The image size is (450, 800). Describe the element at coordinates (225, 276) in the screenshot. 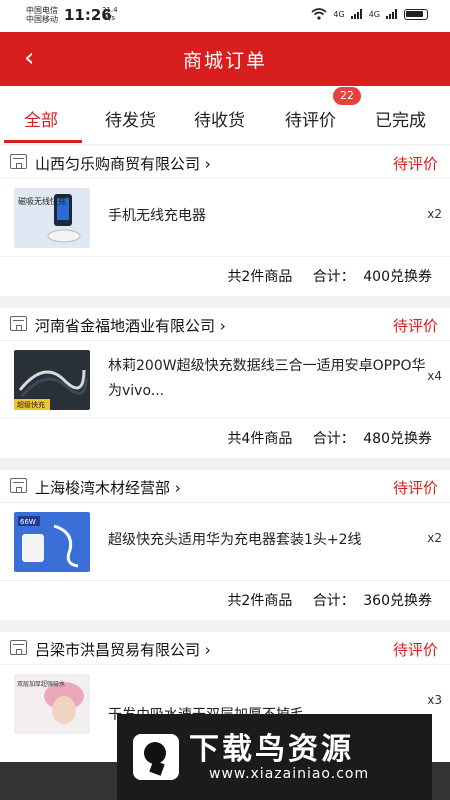

I see `order-summary: 共2件商品 合计： 400兑换券` at that location.